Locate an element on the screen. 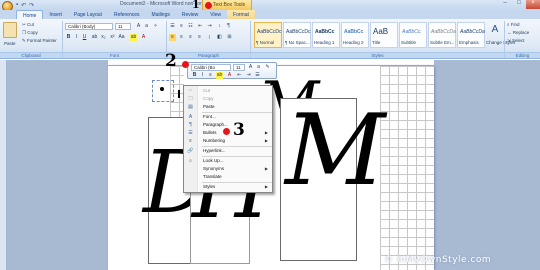  find-button: ⌕ Find is located at coordinates (513, 24).